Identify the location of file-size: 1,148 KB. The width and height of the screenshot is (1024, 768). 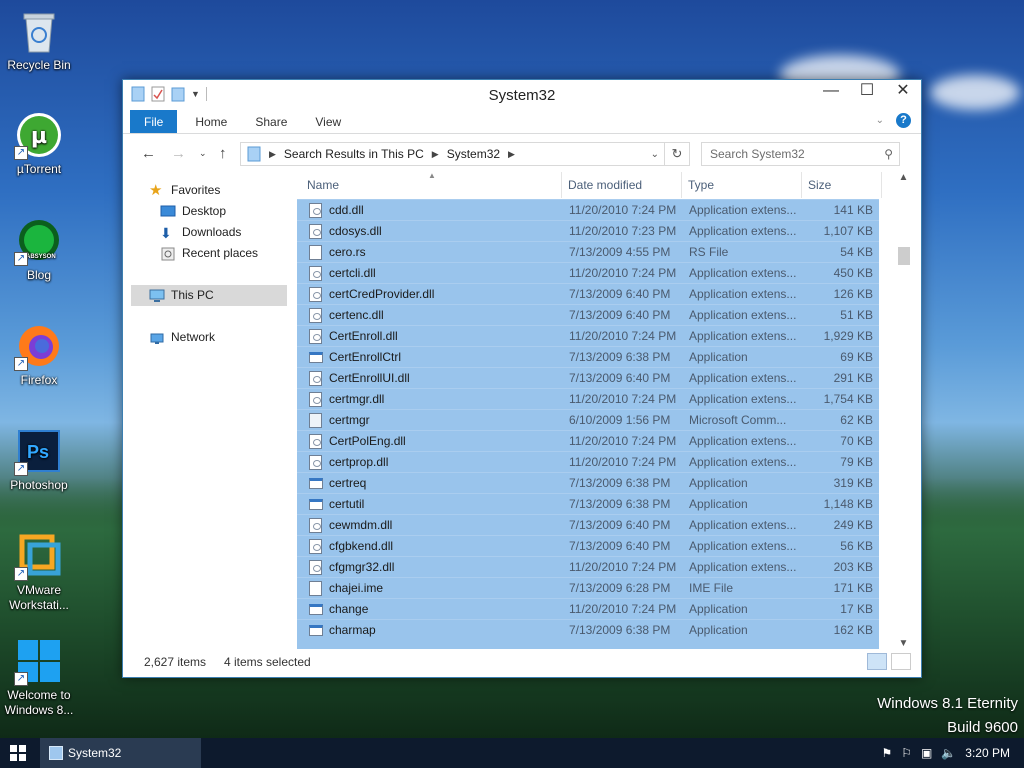
(848, 504).